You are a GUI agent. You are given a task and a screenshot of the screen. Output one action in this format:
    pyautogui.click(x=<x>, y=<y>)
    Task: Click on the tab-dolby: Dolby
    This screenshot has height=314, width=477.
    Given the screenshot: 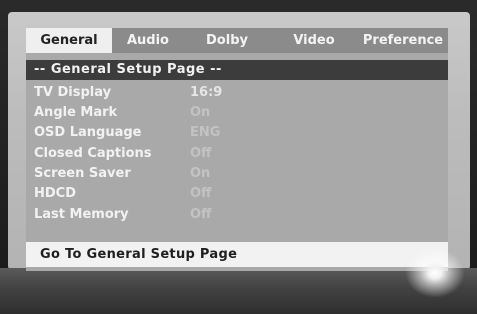 What is the action you would take?
    pyautogui.click(x=227, y=40)
    